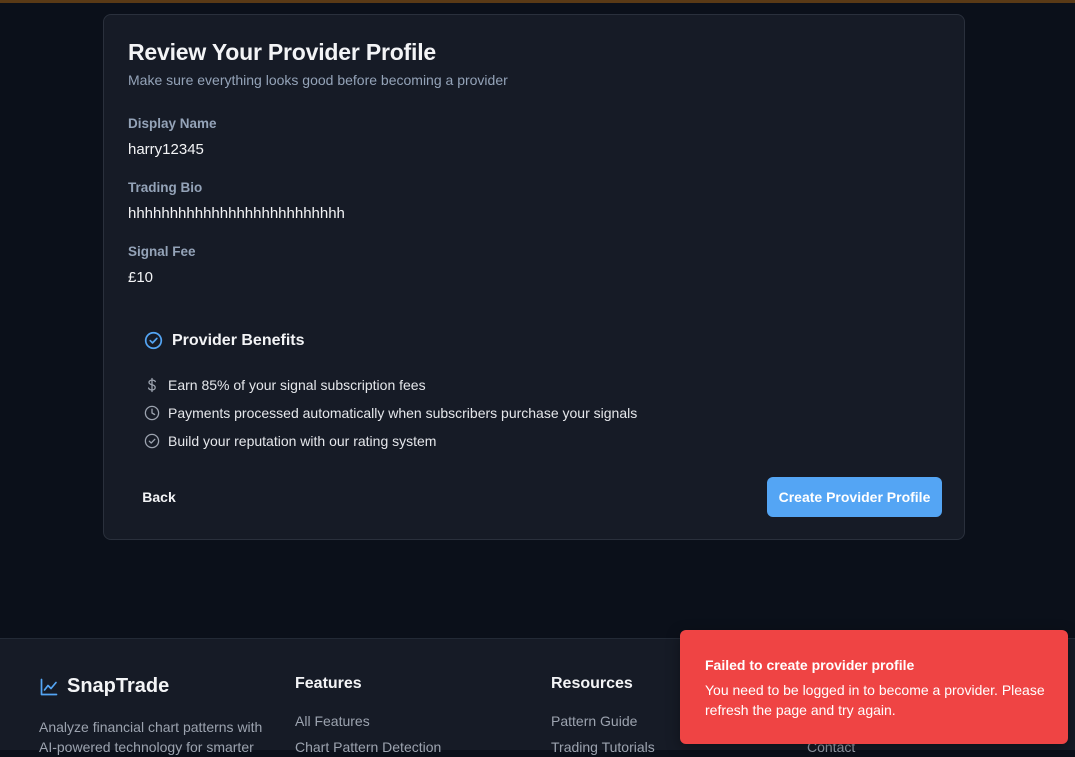 The height and width of the screenshot is (757, 1075). What do you see at coordinates (49, 687) in the screenshot?
I see `line-chart-icon` at bounding box center [49, 687].